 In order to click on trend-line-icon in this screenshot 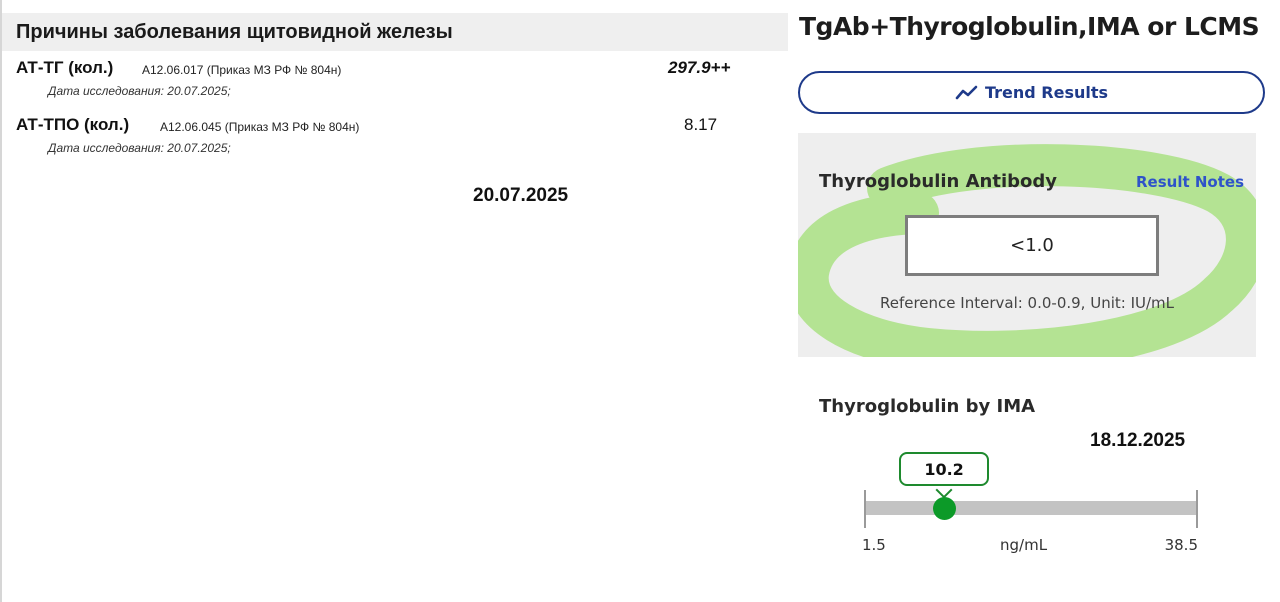, I will do `click(966, 92)`.